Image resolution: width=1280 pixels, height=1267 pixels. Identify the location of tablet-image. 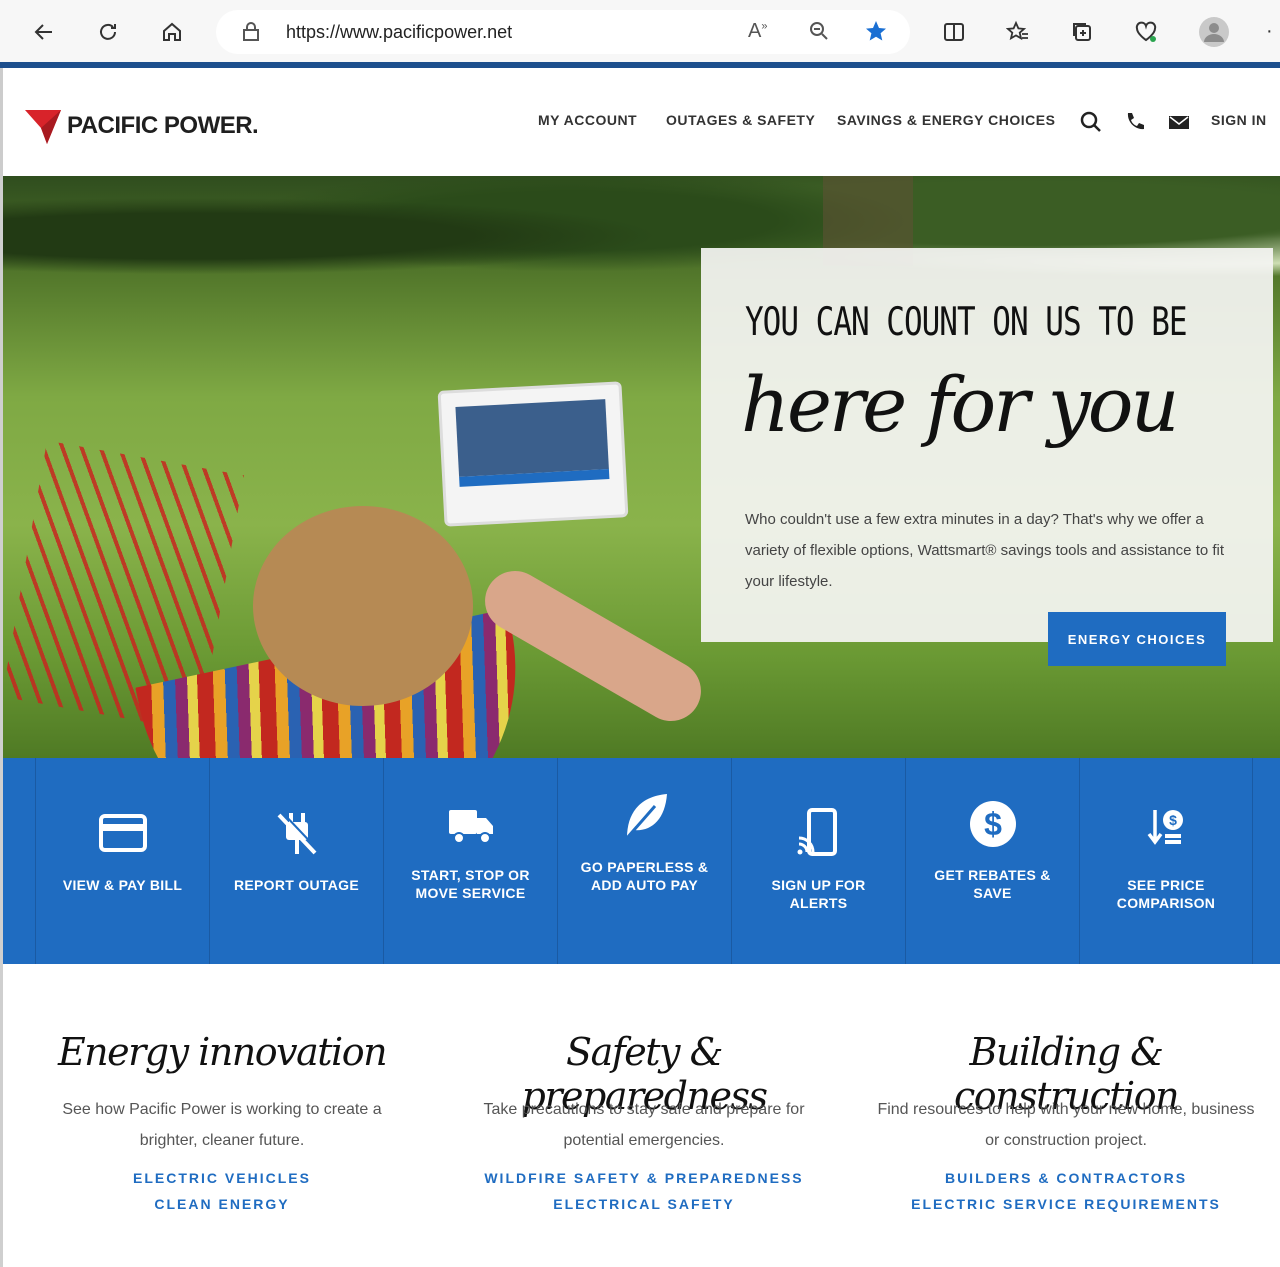
(533, 454).